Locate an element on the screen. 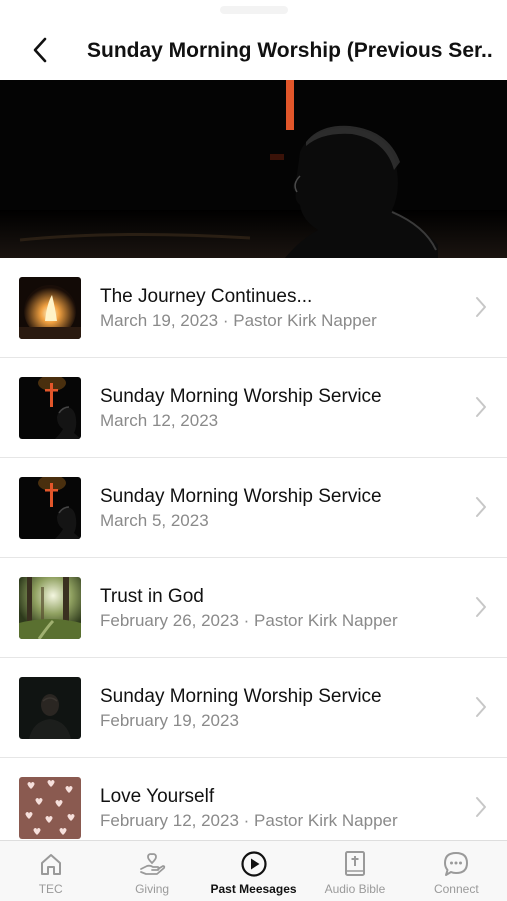  tab-label: Past Meesages is located at coordinates (253, 889).